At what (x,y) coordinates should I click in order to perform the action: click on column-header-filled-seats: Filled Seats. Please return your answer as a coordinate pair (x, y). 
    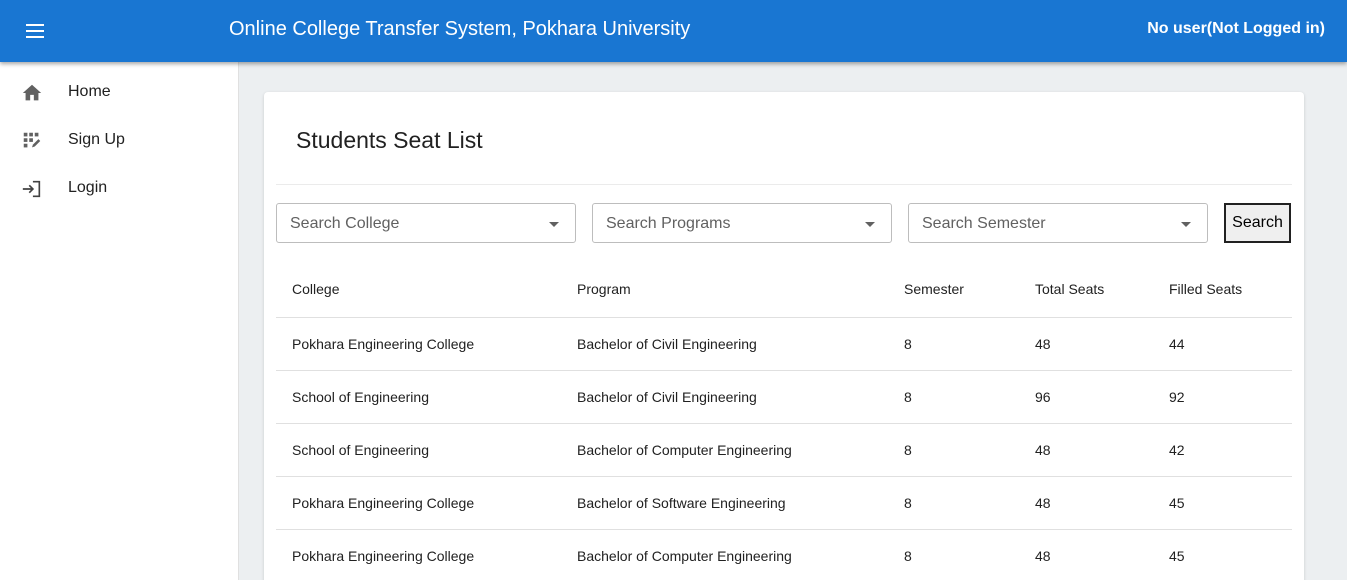
    Looking at the image, I should click on (1206, 289).